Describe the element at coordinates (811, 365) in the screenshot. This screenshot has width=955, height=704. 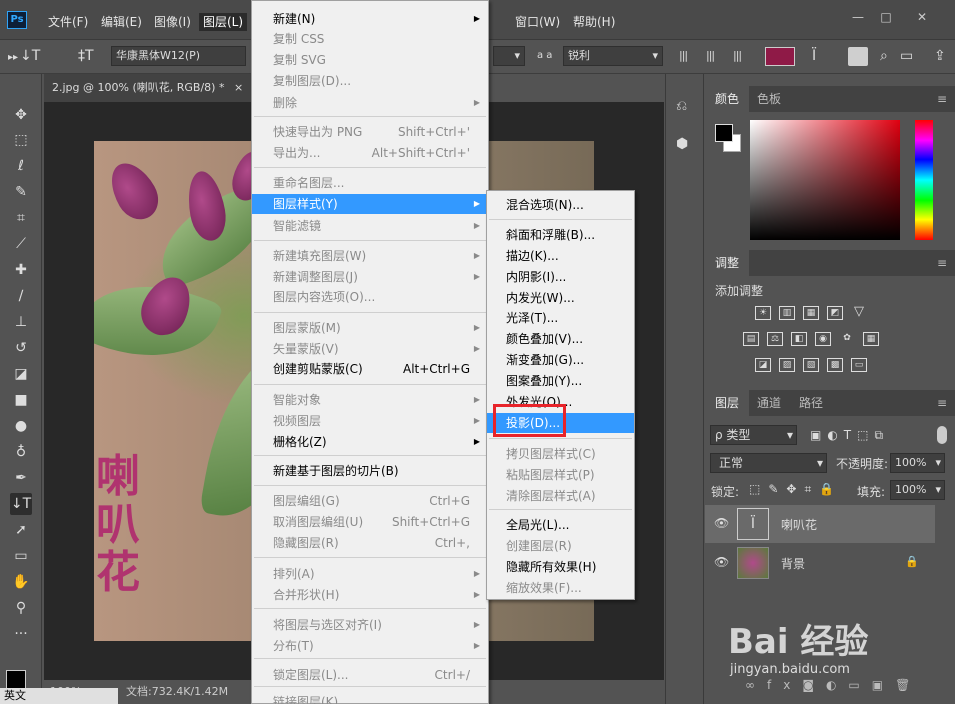
I see `threshold-icon: ▧` at that location.